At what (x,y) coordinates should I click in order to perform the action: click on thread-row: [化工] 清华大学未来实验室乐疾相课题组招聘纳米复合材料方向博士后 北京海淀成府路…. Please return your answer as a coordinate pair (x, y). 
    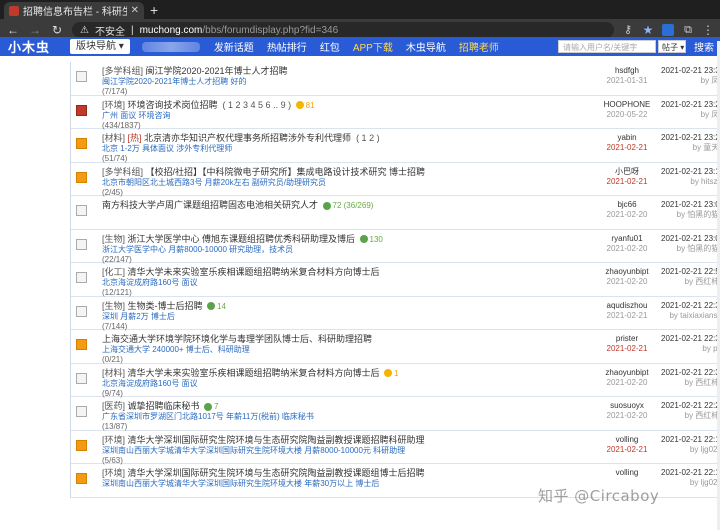
    Looking at the image, I should click on (395, 280).